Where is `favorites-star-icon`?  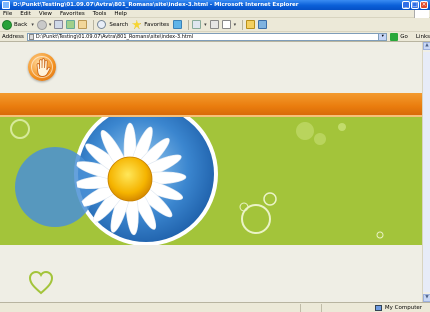 favorites-star-icon is located at coordinates (137, 24).